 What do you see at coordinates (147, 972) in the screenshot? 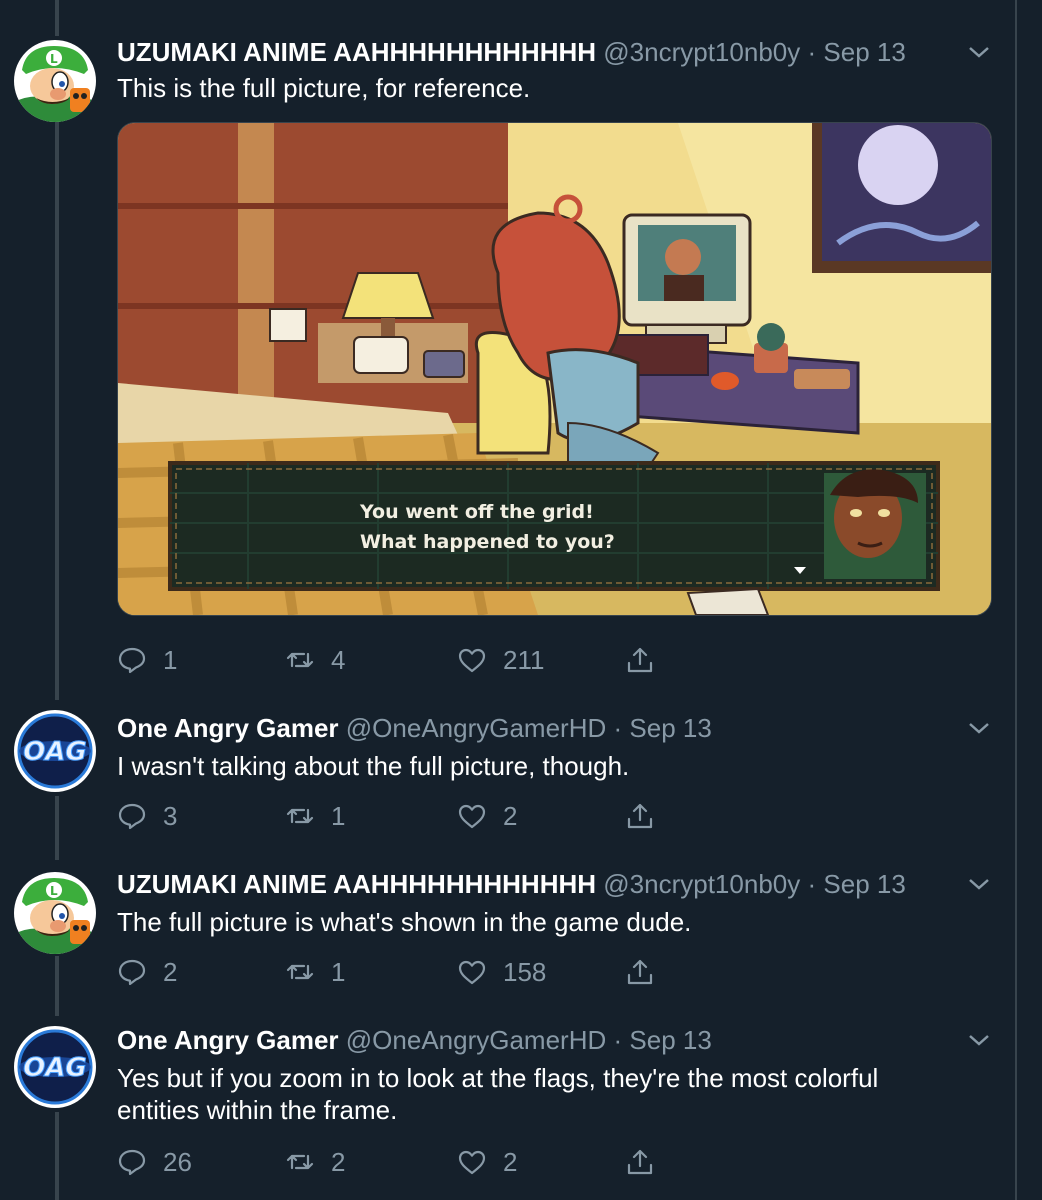
I see `reply-button: 2` at bounding box center [147, 972].